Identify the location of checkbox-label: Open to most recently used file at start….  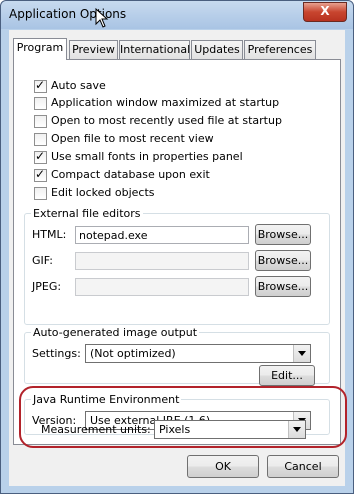
(166, 120).